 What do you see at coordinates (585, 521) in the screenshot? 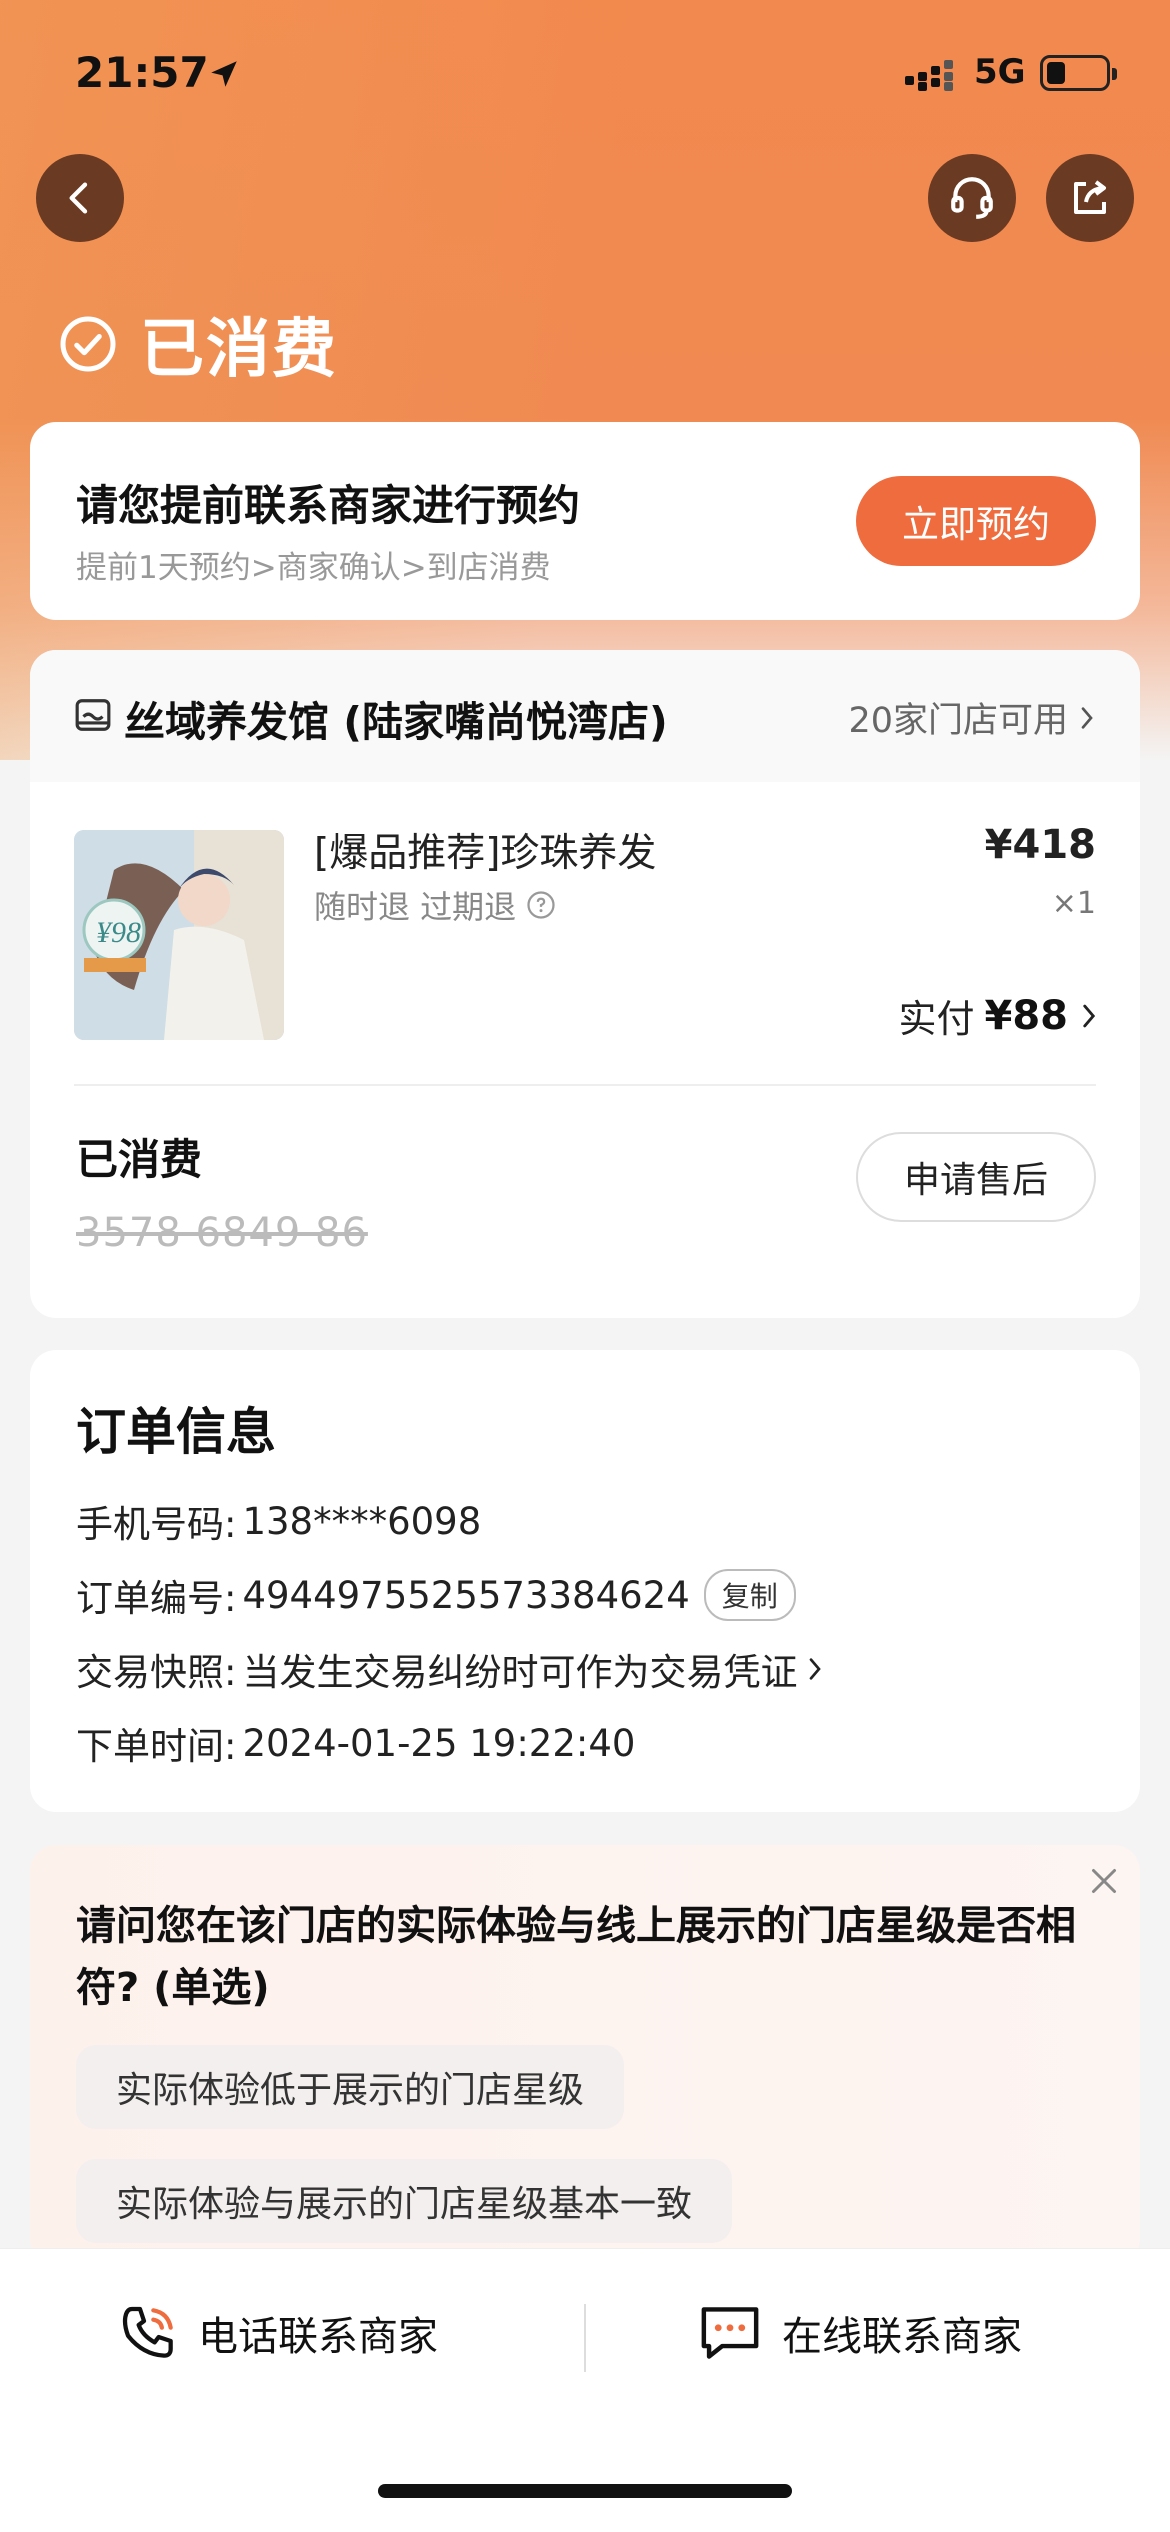
I see `booking-card: 请您提前联系商家进行预约 提前1天预约>商家确认>到店消费 立即预约` at bounding box center [585, 521].